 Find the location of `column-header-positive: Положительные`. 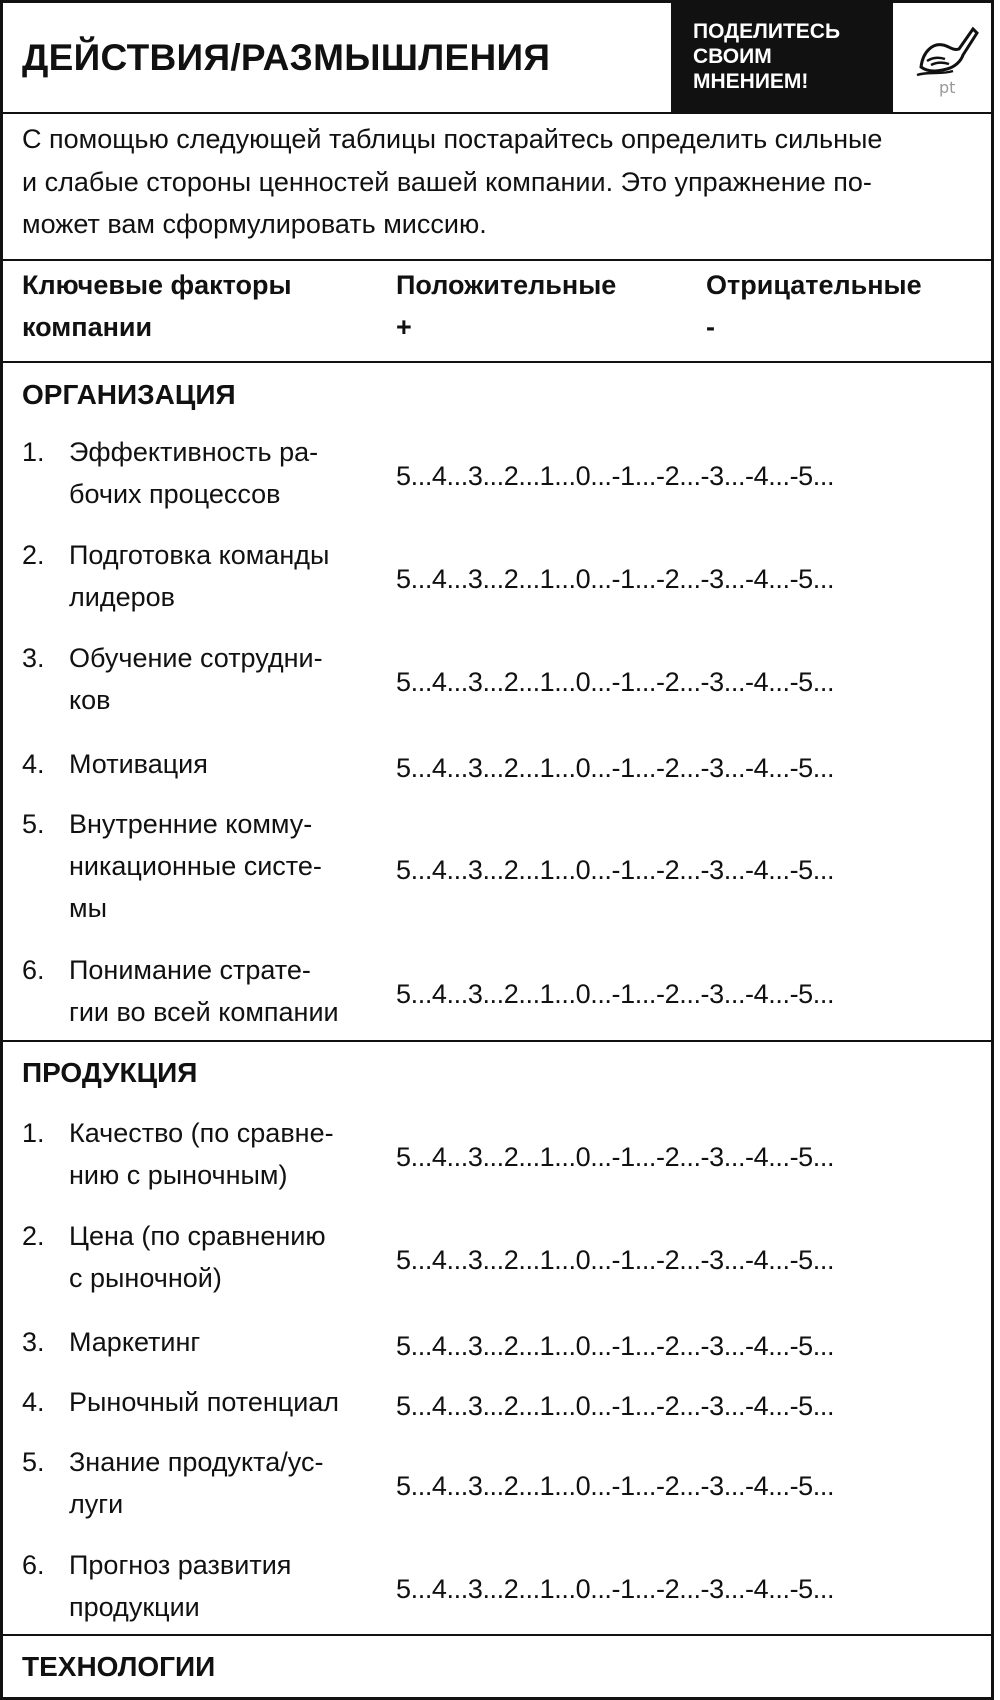

column-header-positive: Положительные is located at coordinates (506, 285).